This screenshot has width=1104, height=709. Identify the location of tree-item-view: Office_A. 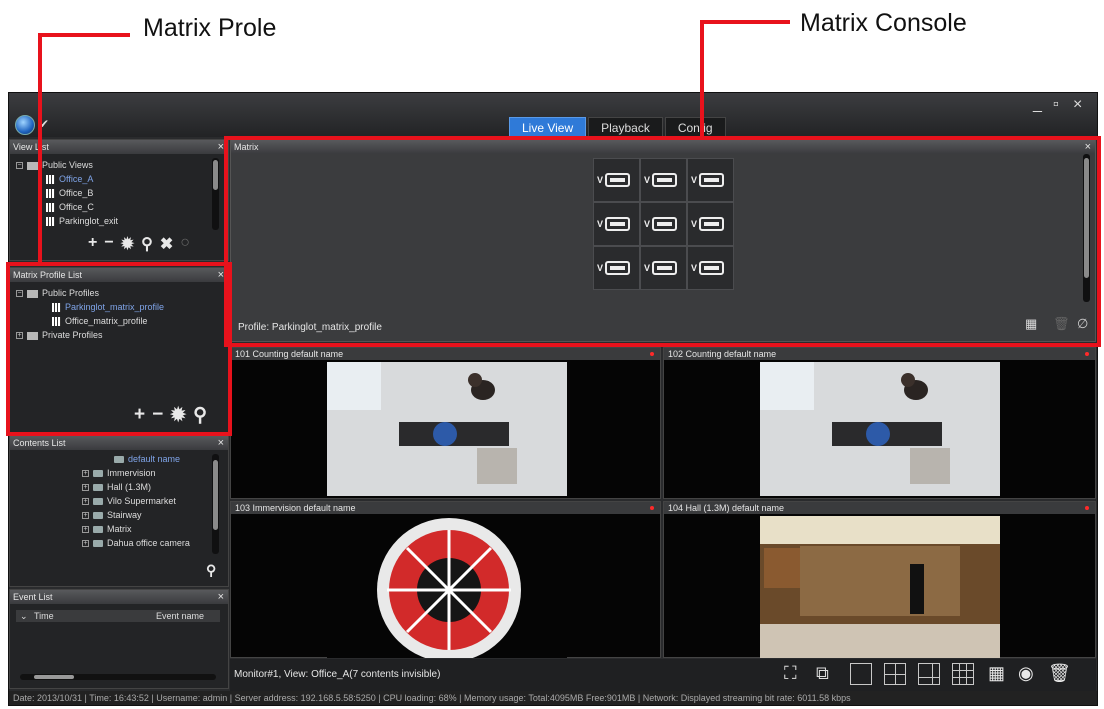
(69, 179).